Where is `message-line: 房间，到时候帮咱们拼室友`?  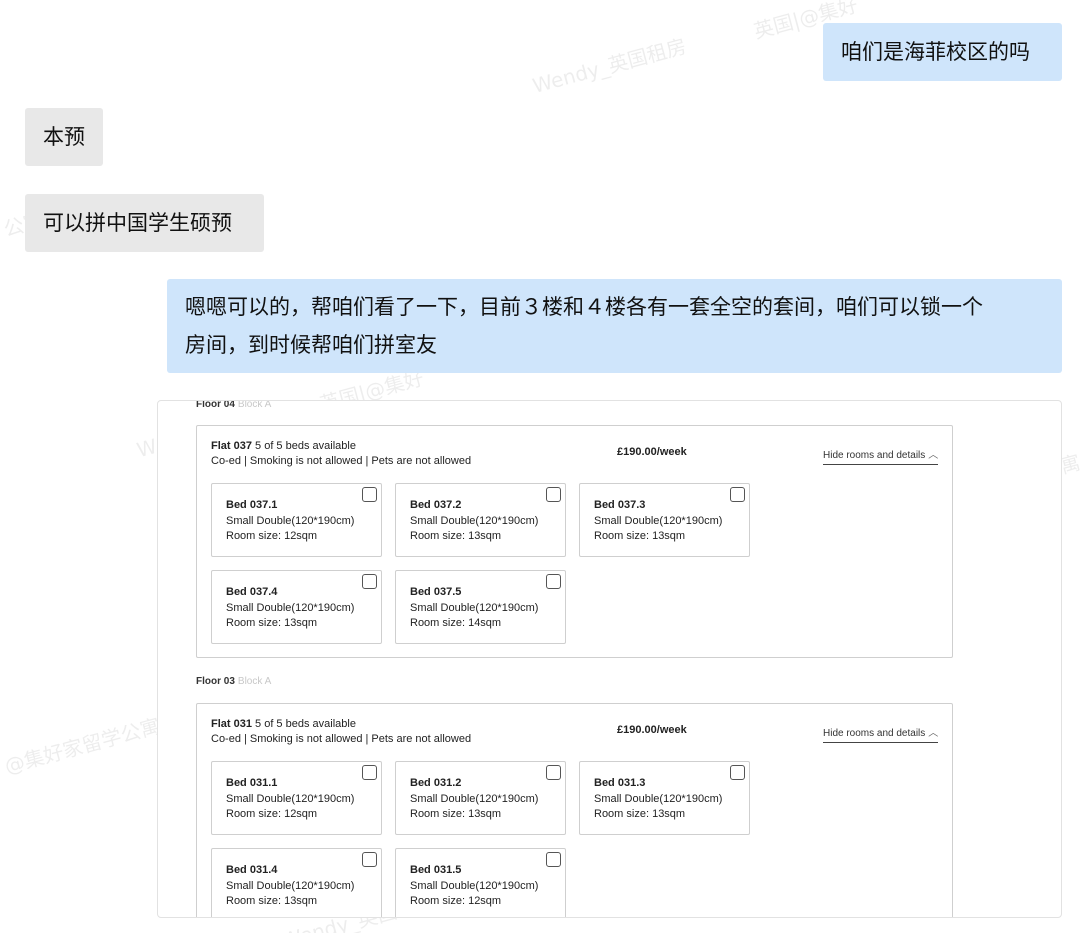 message-line: 房间，到时候帮咱们拼室友 is located at coordinates (311, 345).